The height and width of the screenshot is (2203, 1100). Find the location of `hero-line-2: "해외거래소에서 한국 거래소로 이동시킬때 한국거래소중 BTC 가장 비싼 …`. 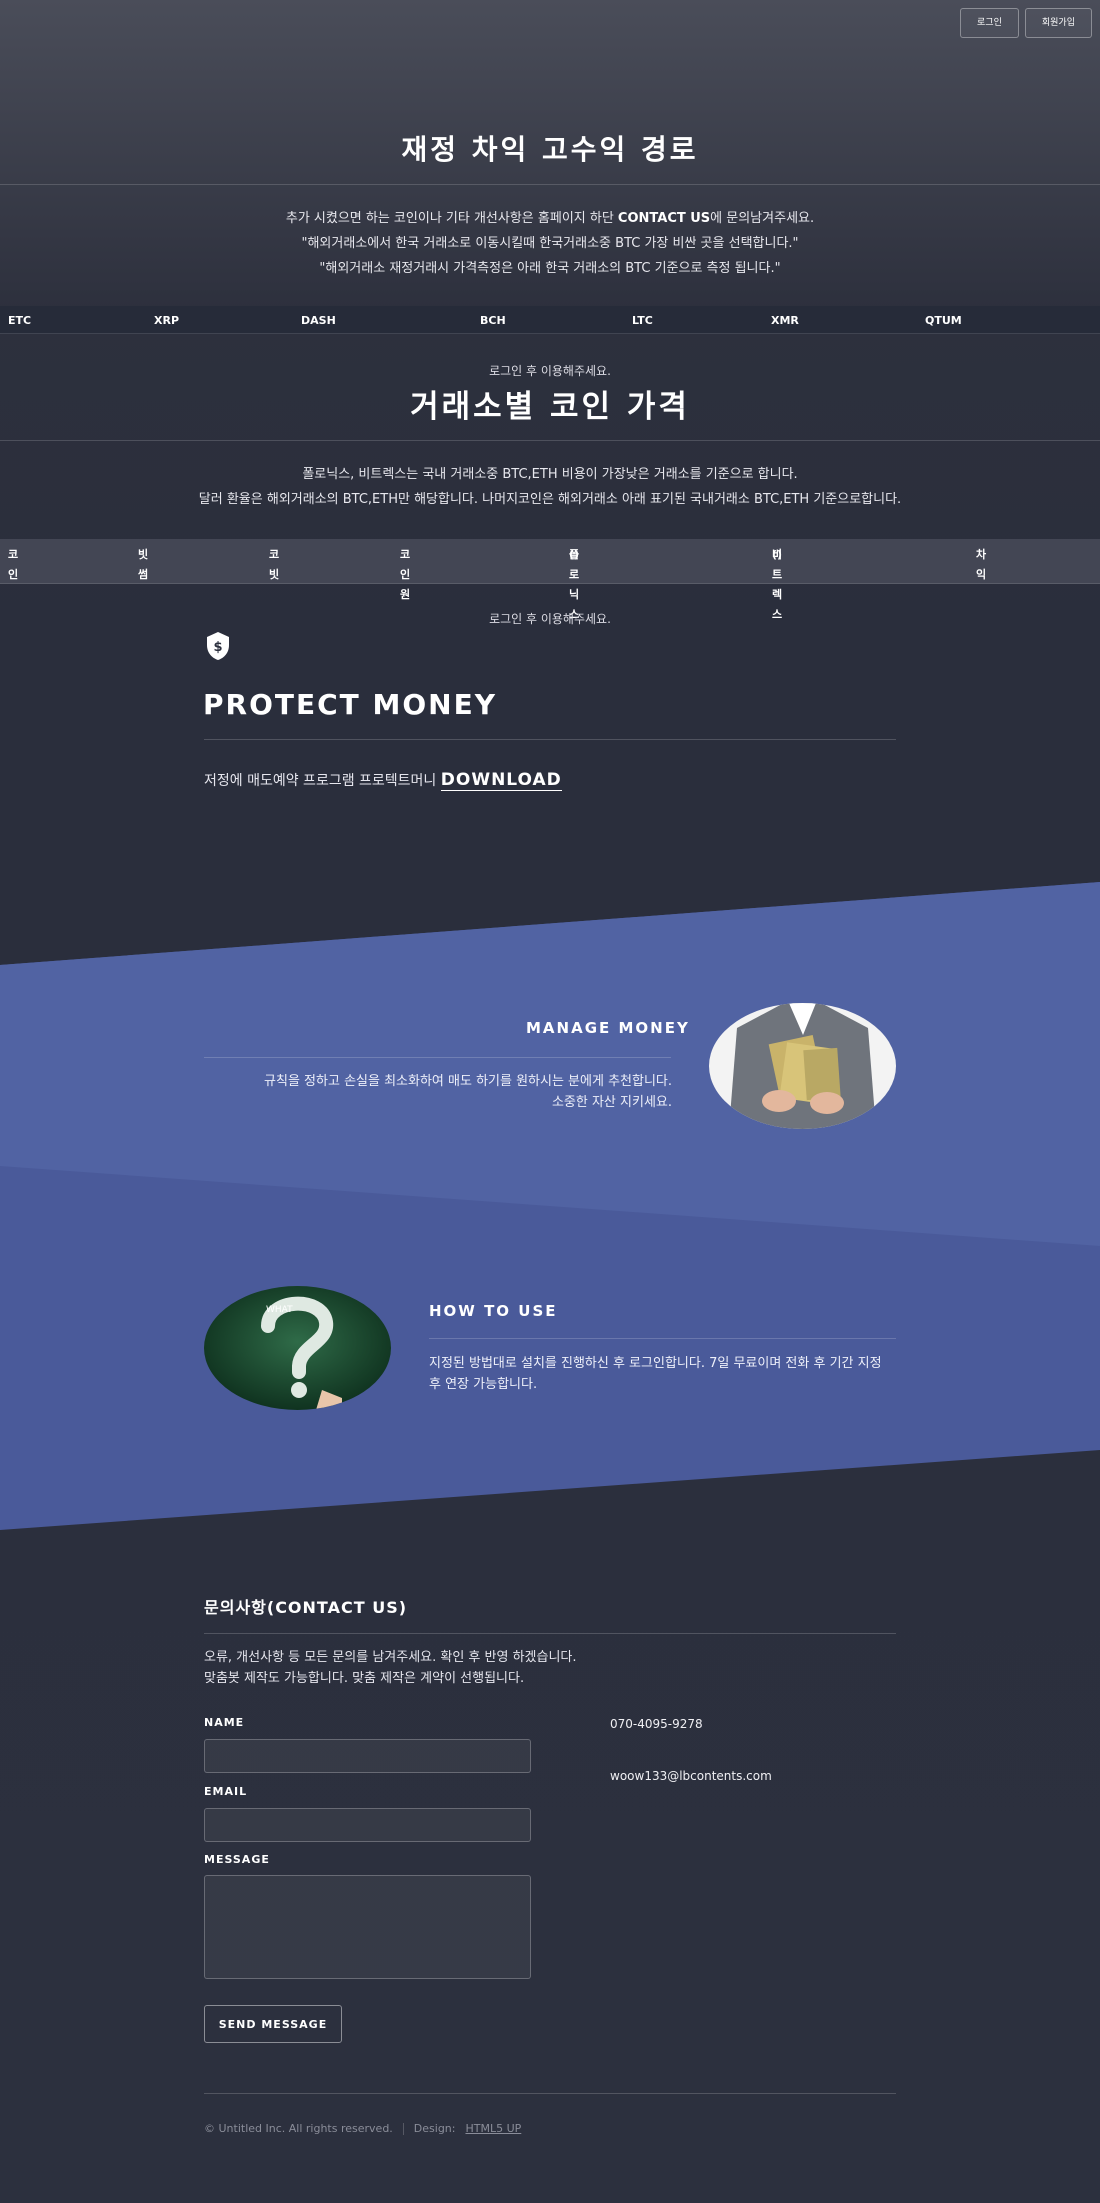

hero-line-2: "해외거래소에서 한국 거래소로 이동시킬때 한국거래소중 BTC 가장 비싼 … is located at coordinates (550, 243).